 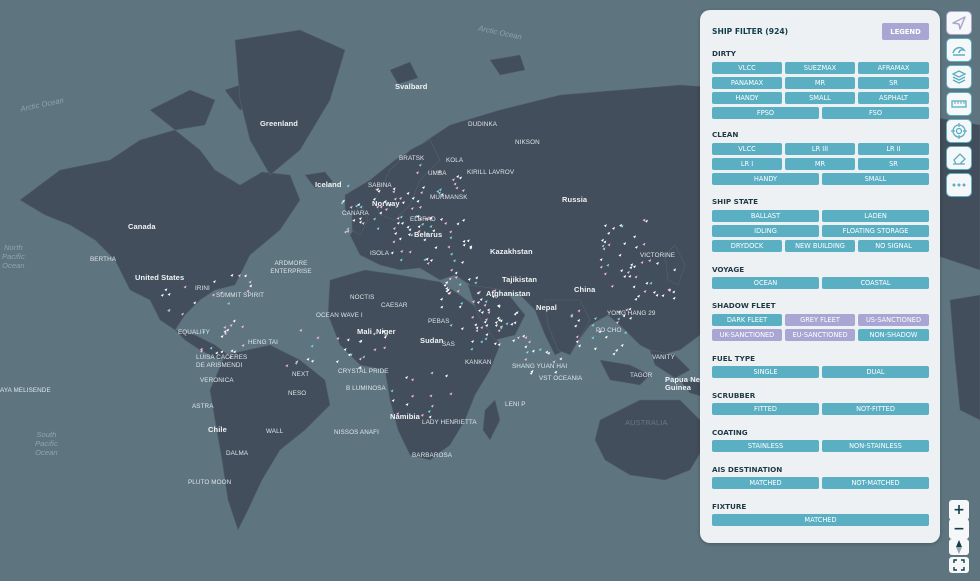 I want to click on filter-button-non-stainless: NON-STAINLESS, so click(x=875, y=446).